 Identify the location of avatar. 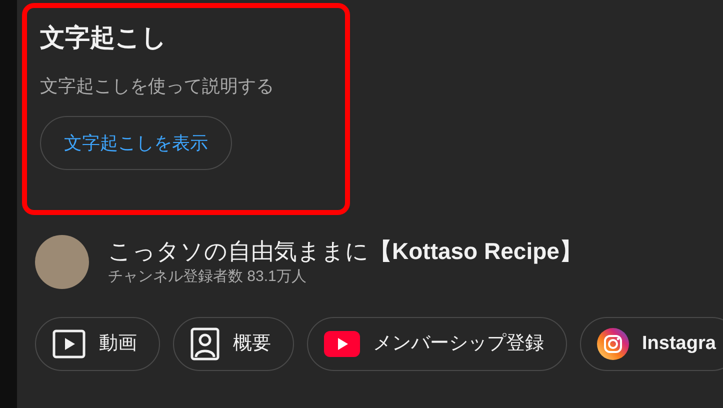
(62, 262).